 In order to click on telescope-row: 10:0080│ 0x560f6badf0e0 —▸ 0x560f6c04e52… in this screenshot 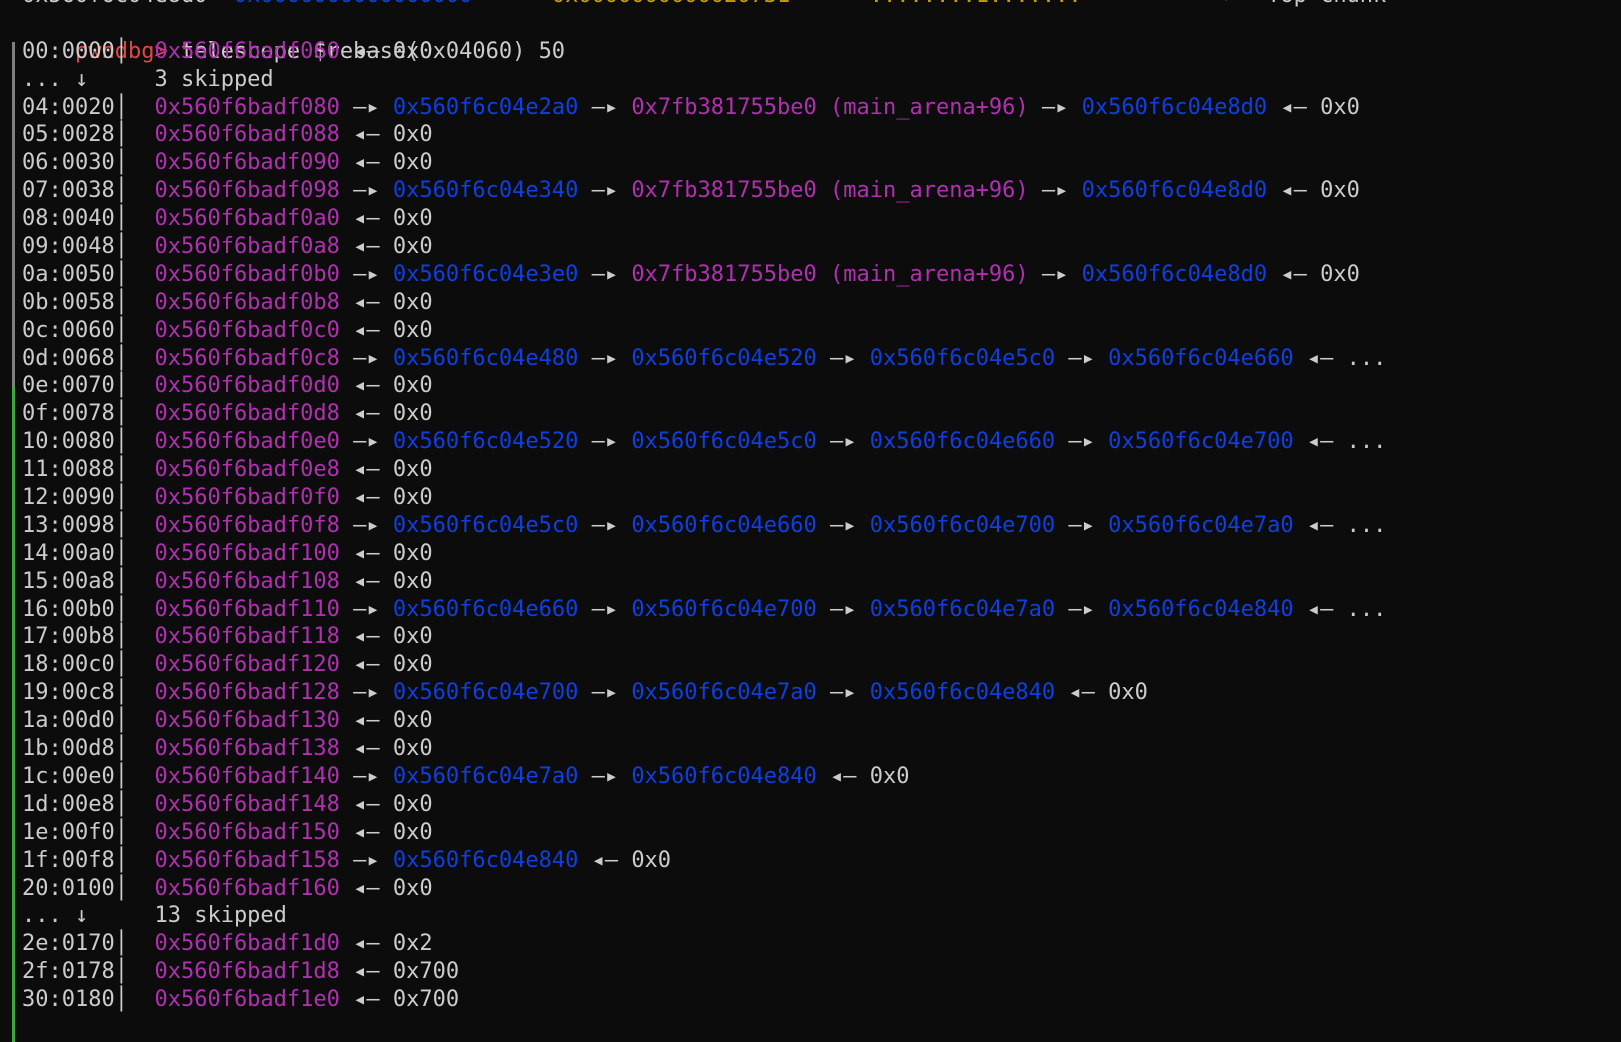, I will do `click(821, 442)`.